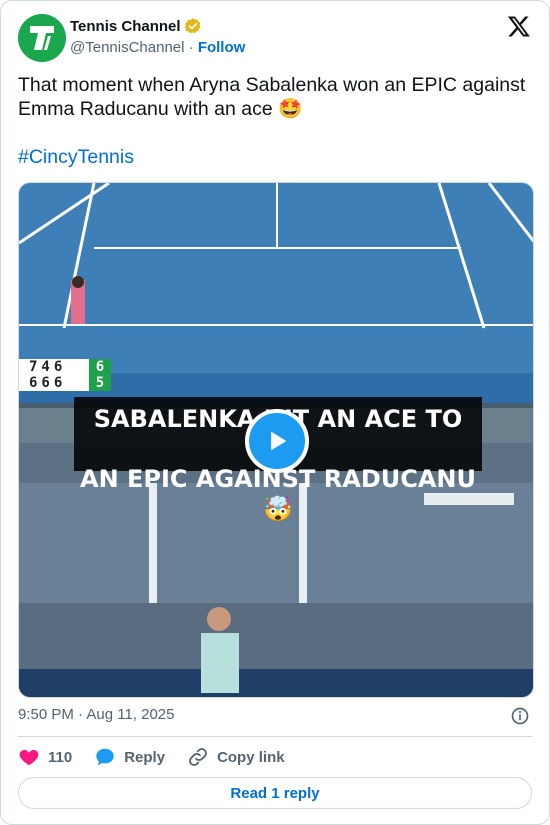 The width and height of the screenshot is (550, 825). I want to click on action-bar: 110 Reply Copy link, so click(162, 757).